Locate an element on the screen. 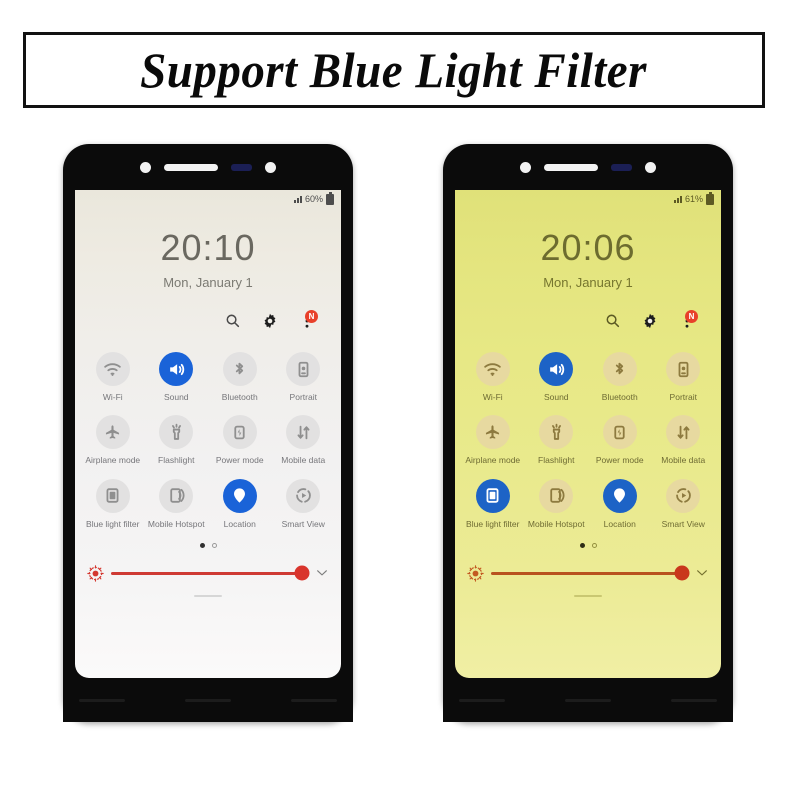 This screenshot has height=800, width=800. status-bar: 61% is located at coordinates (588, 199).